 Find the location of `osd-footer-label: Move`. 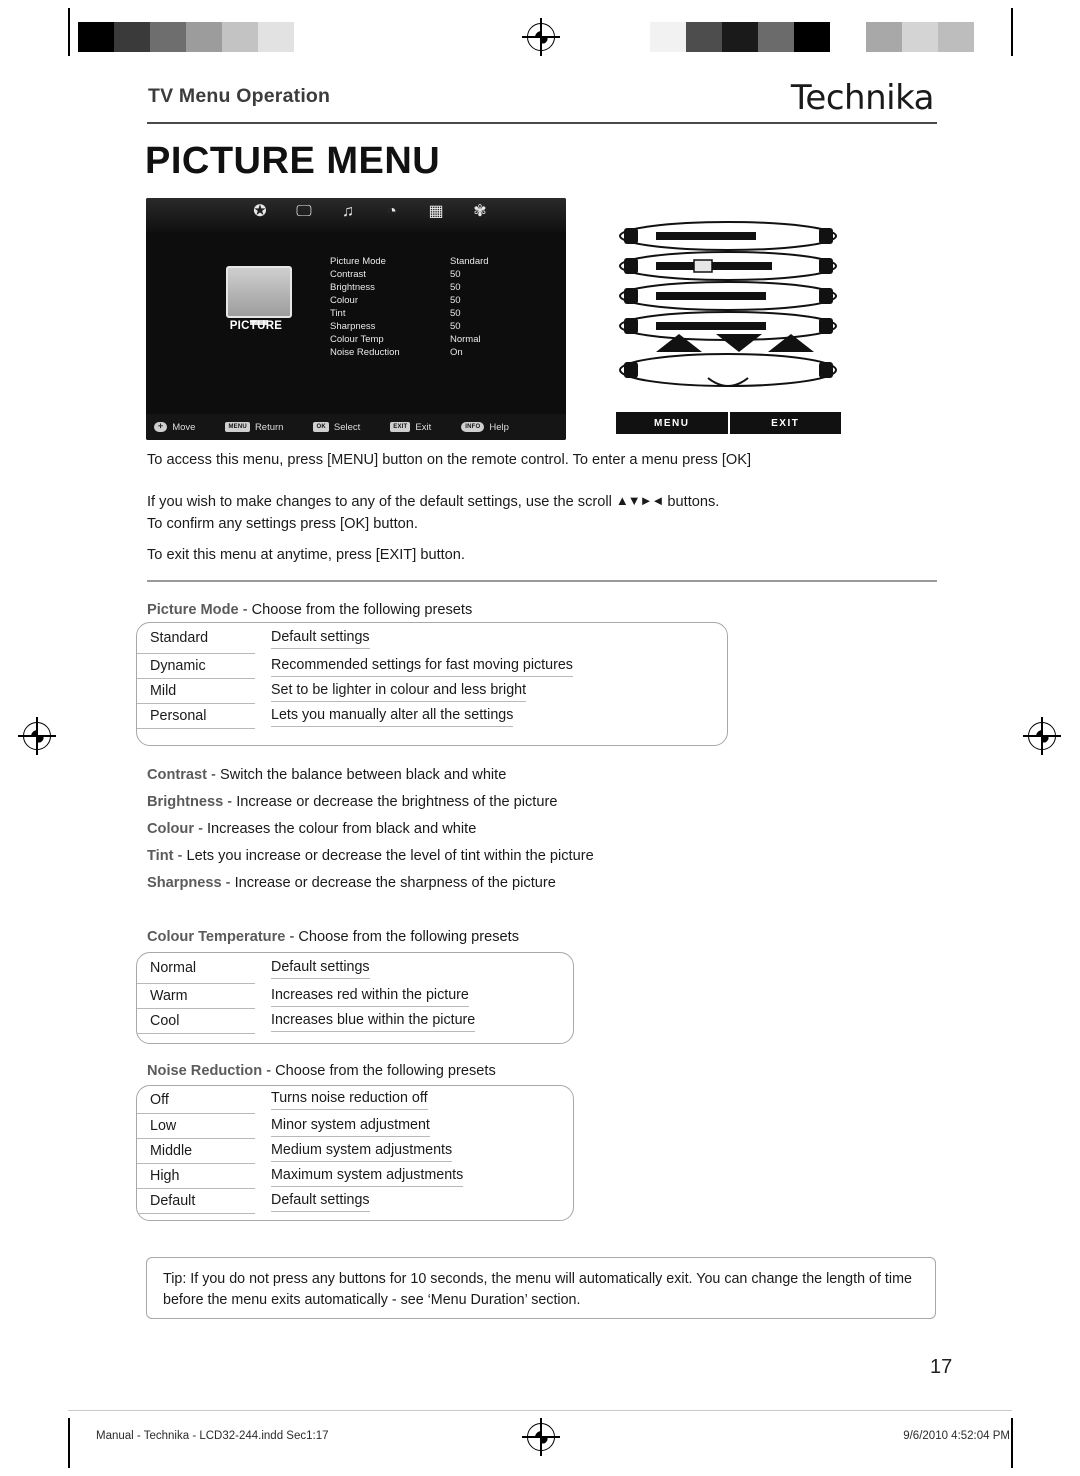

osd-footer-label: Move is located at coordinates (184, 427).